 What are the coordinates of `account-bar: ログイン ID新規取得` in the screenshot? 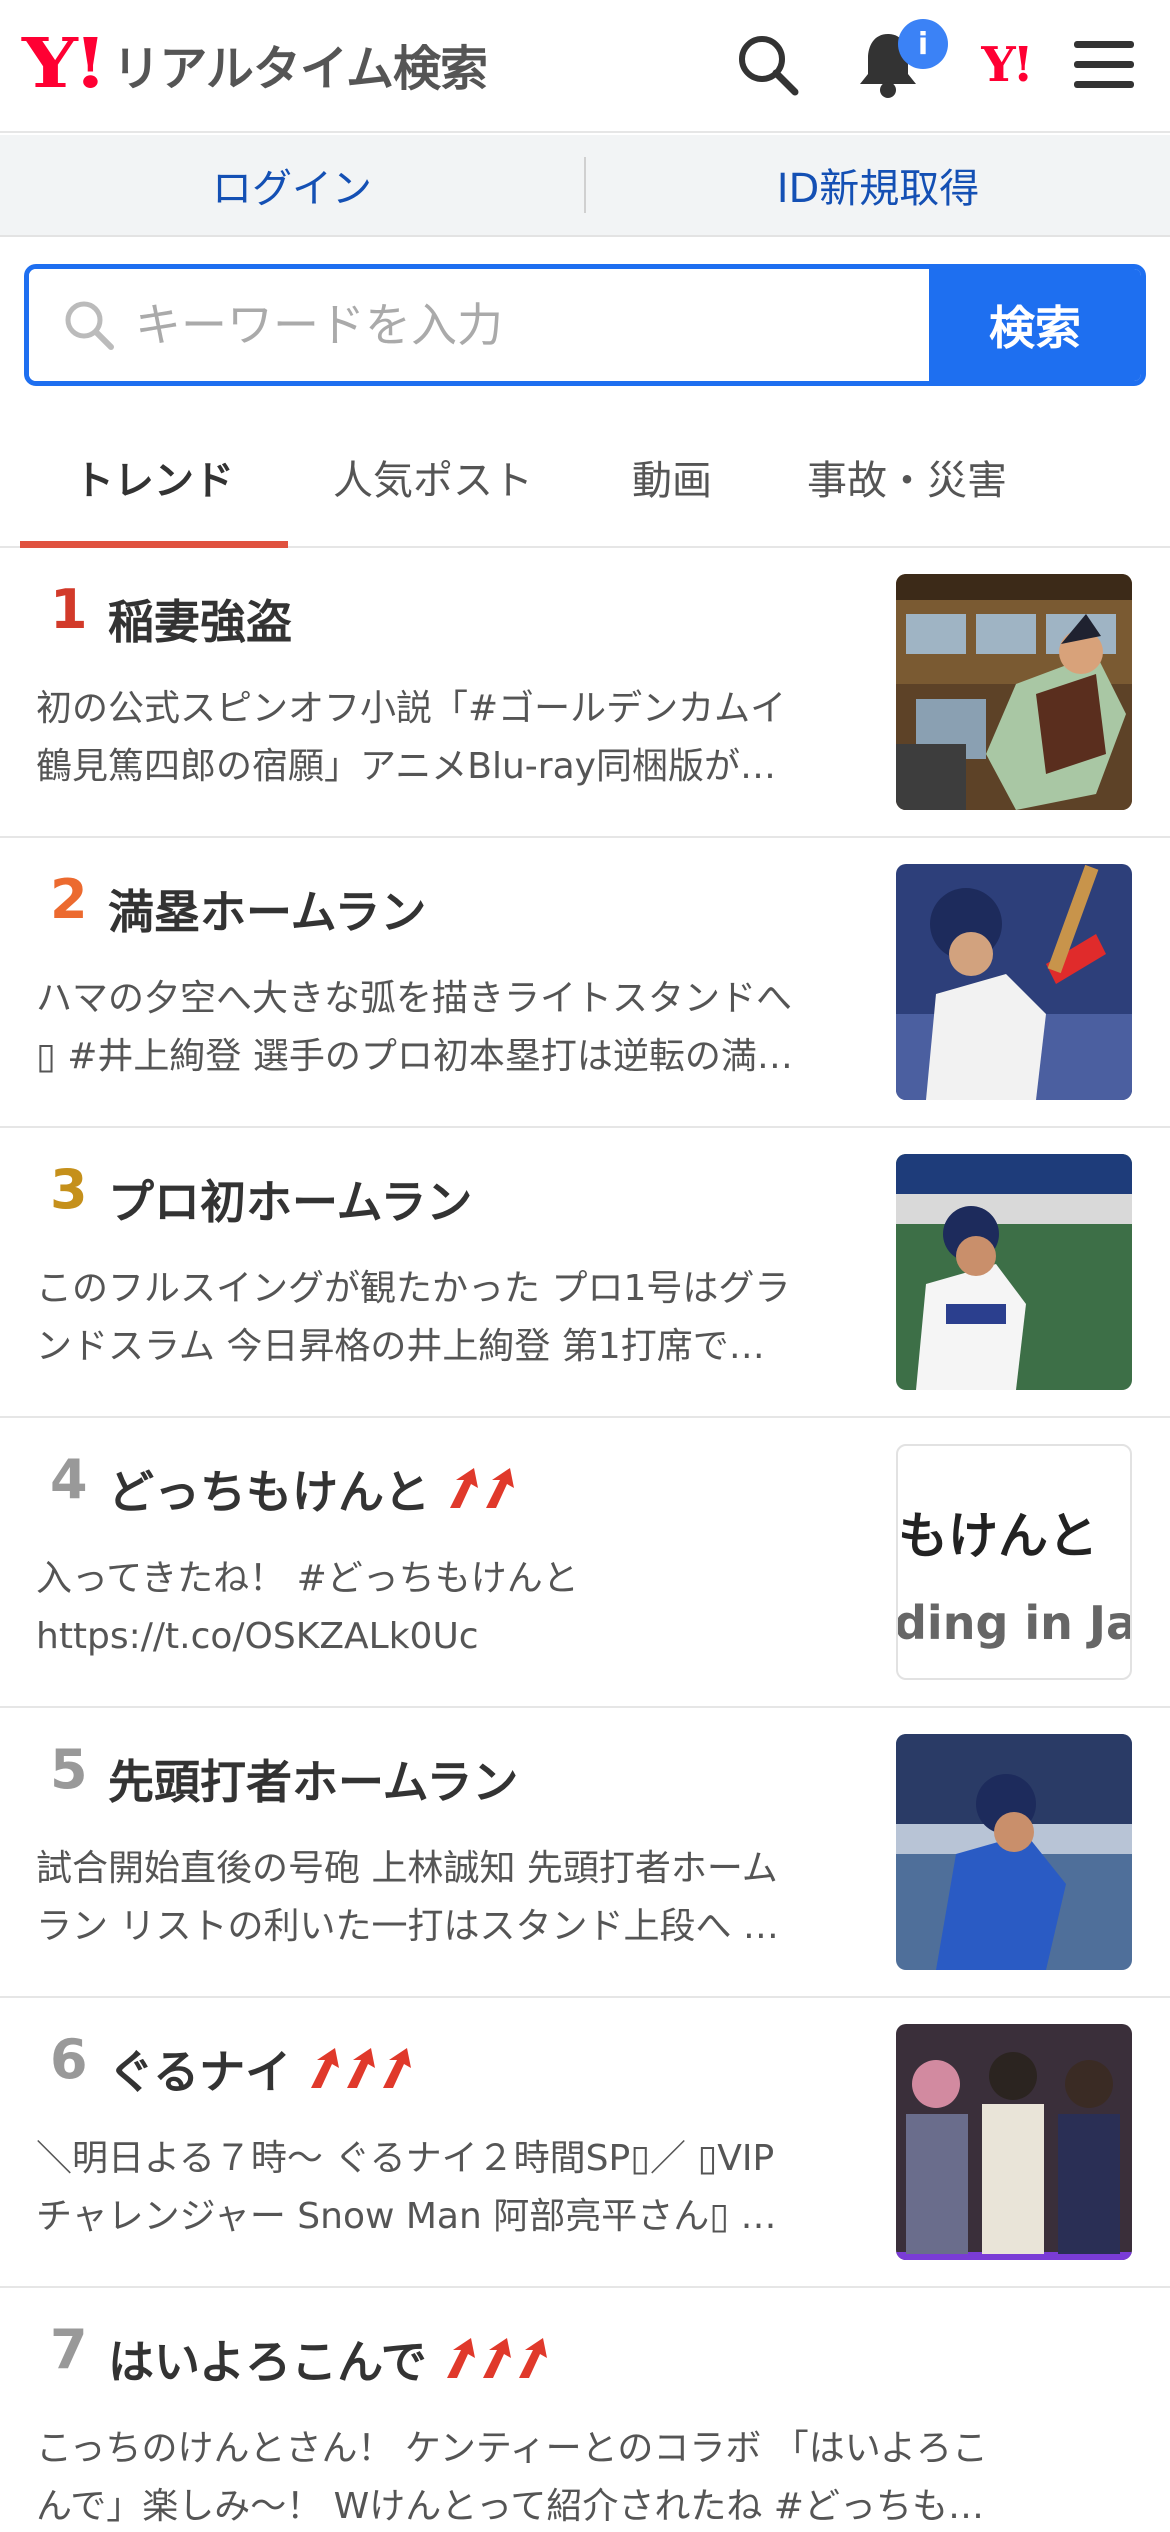 It's located at (585, 186).